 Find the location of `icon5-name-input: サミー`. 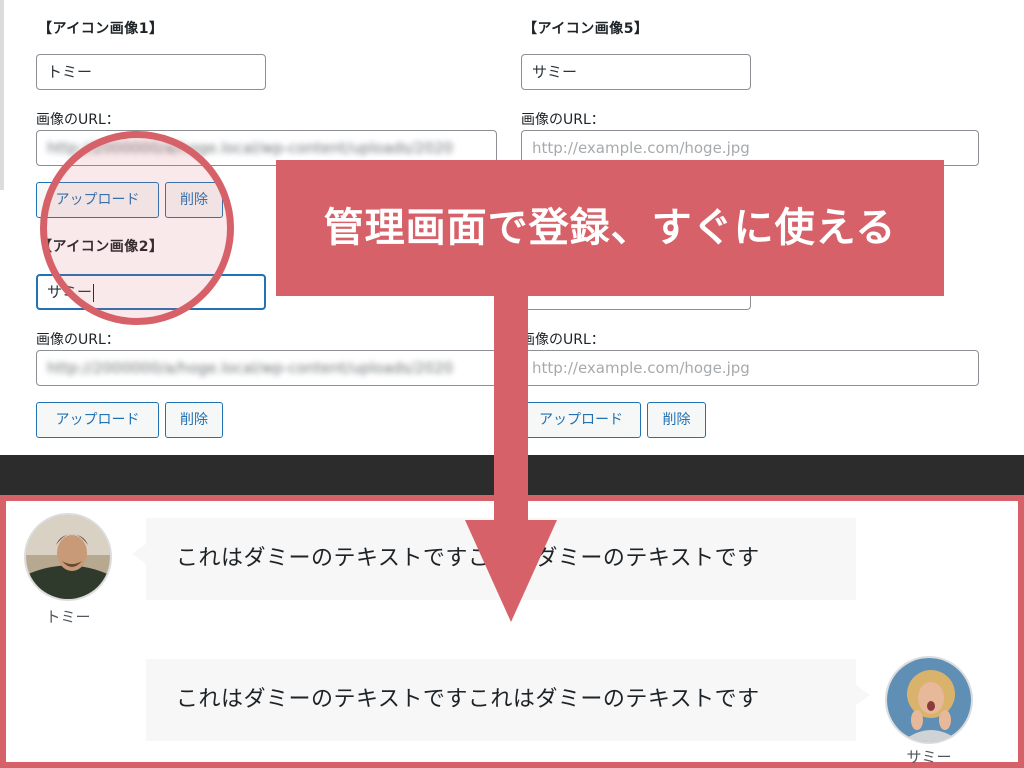

icon5-name-input: サミー is located at coordinates (636, 72).